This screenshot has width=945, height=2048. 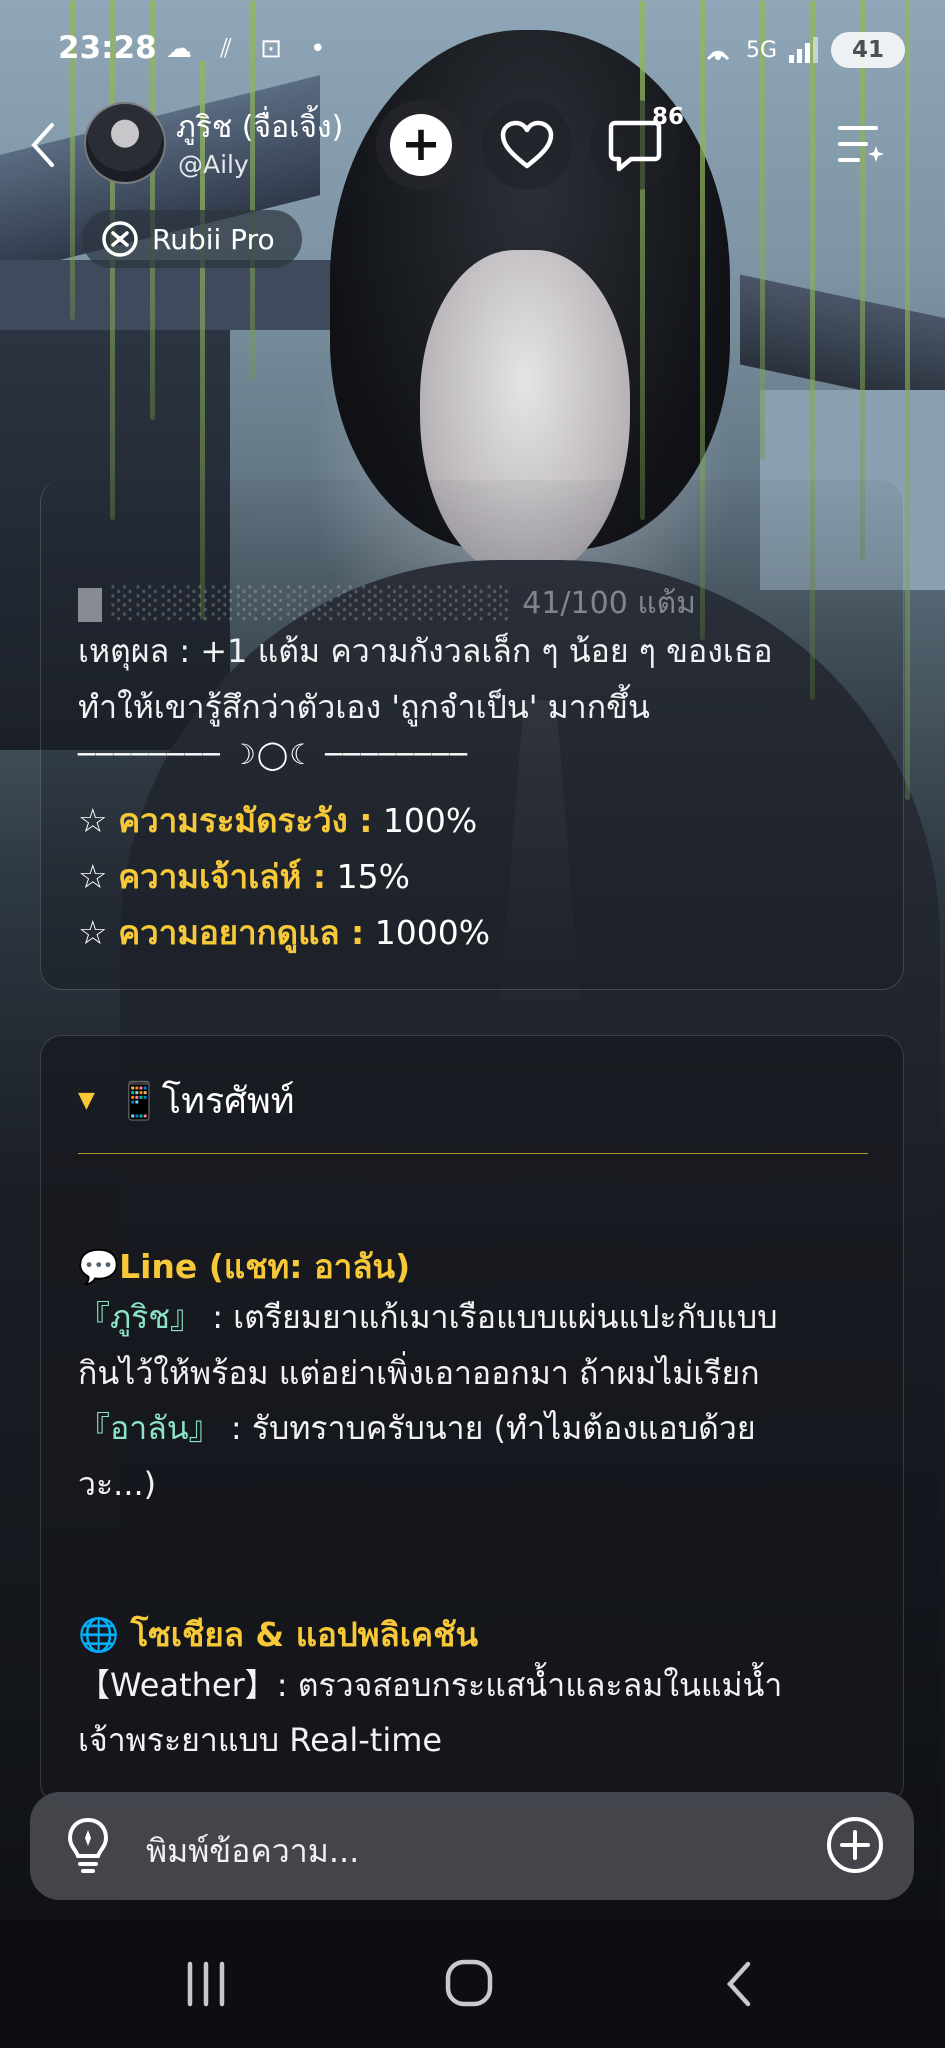 I want to click on menu-sparkle-icon, so click(x=861, y=144).